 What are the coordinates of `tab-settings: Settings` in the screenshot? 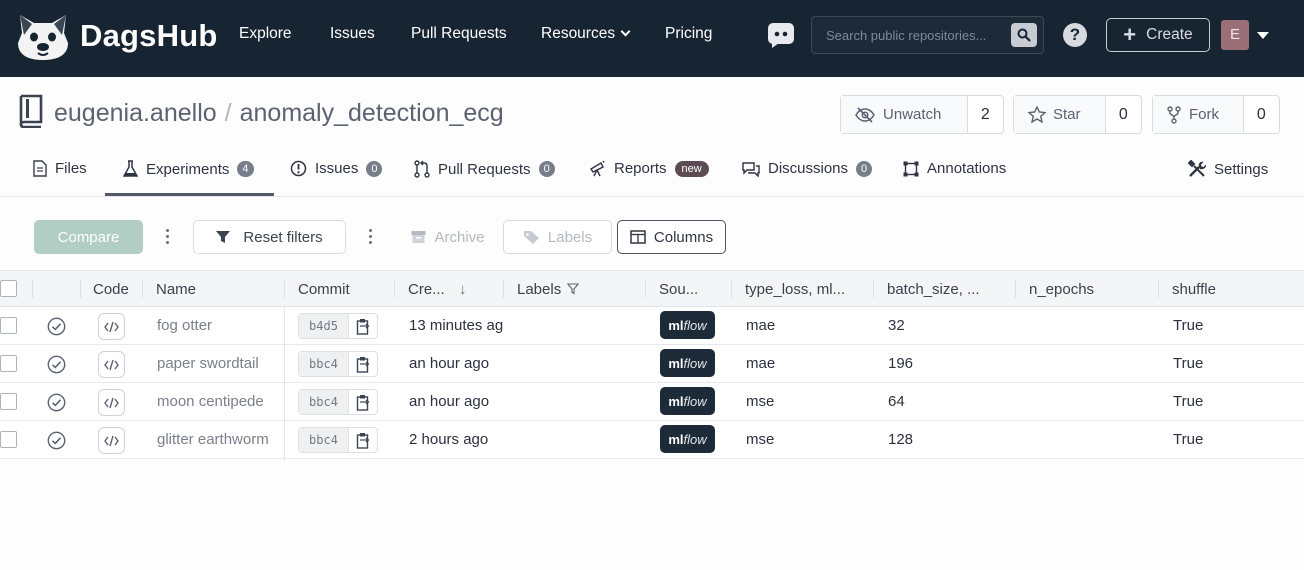 It's located at (1228, 169).